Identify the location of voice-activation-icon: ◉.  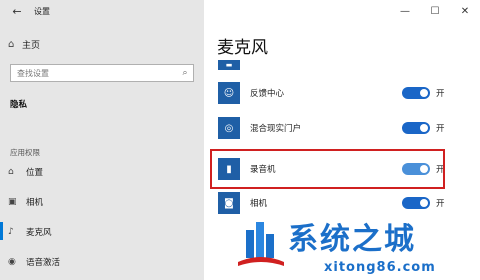
(12, 262).